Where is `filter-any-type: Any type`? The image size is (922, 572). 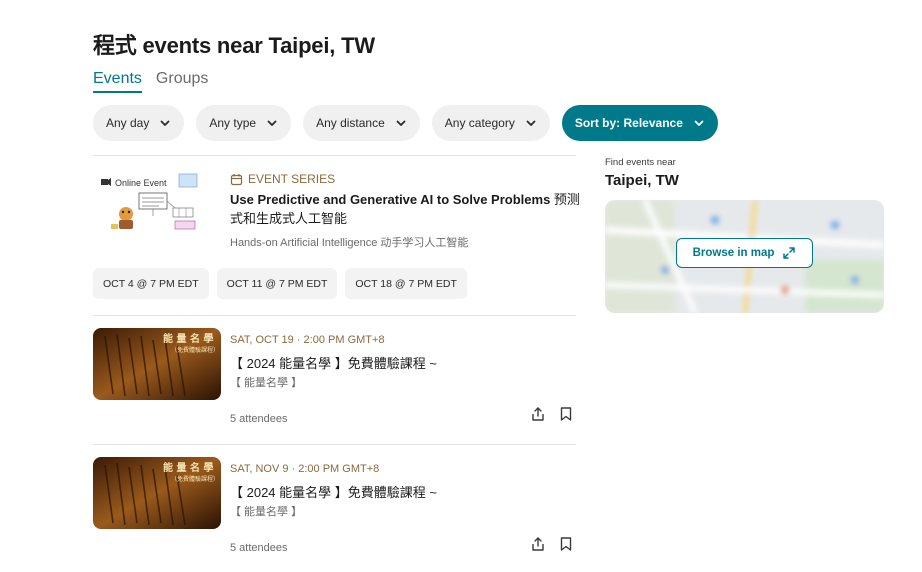 filter-any-type: Any type is located at coordinates (244, 123).